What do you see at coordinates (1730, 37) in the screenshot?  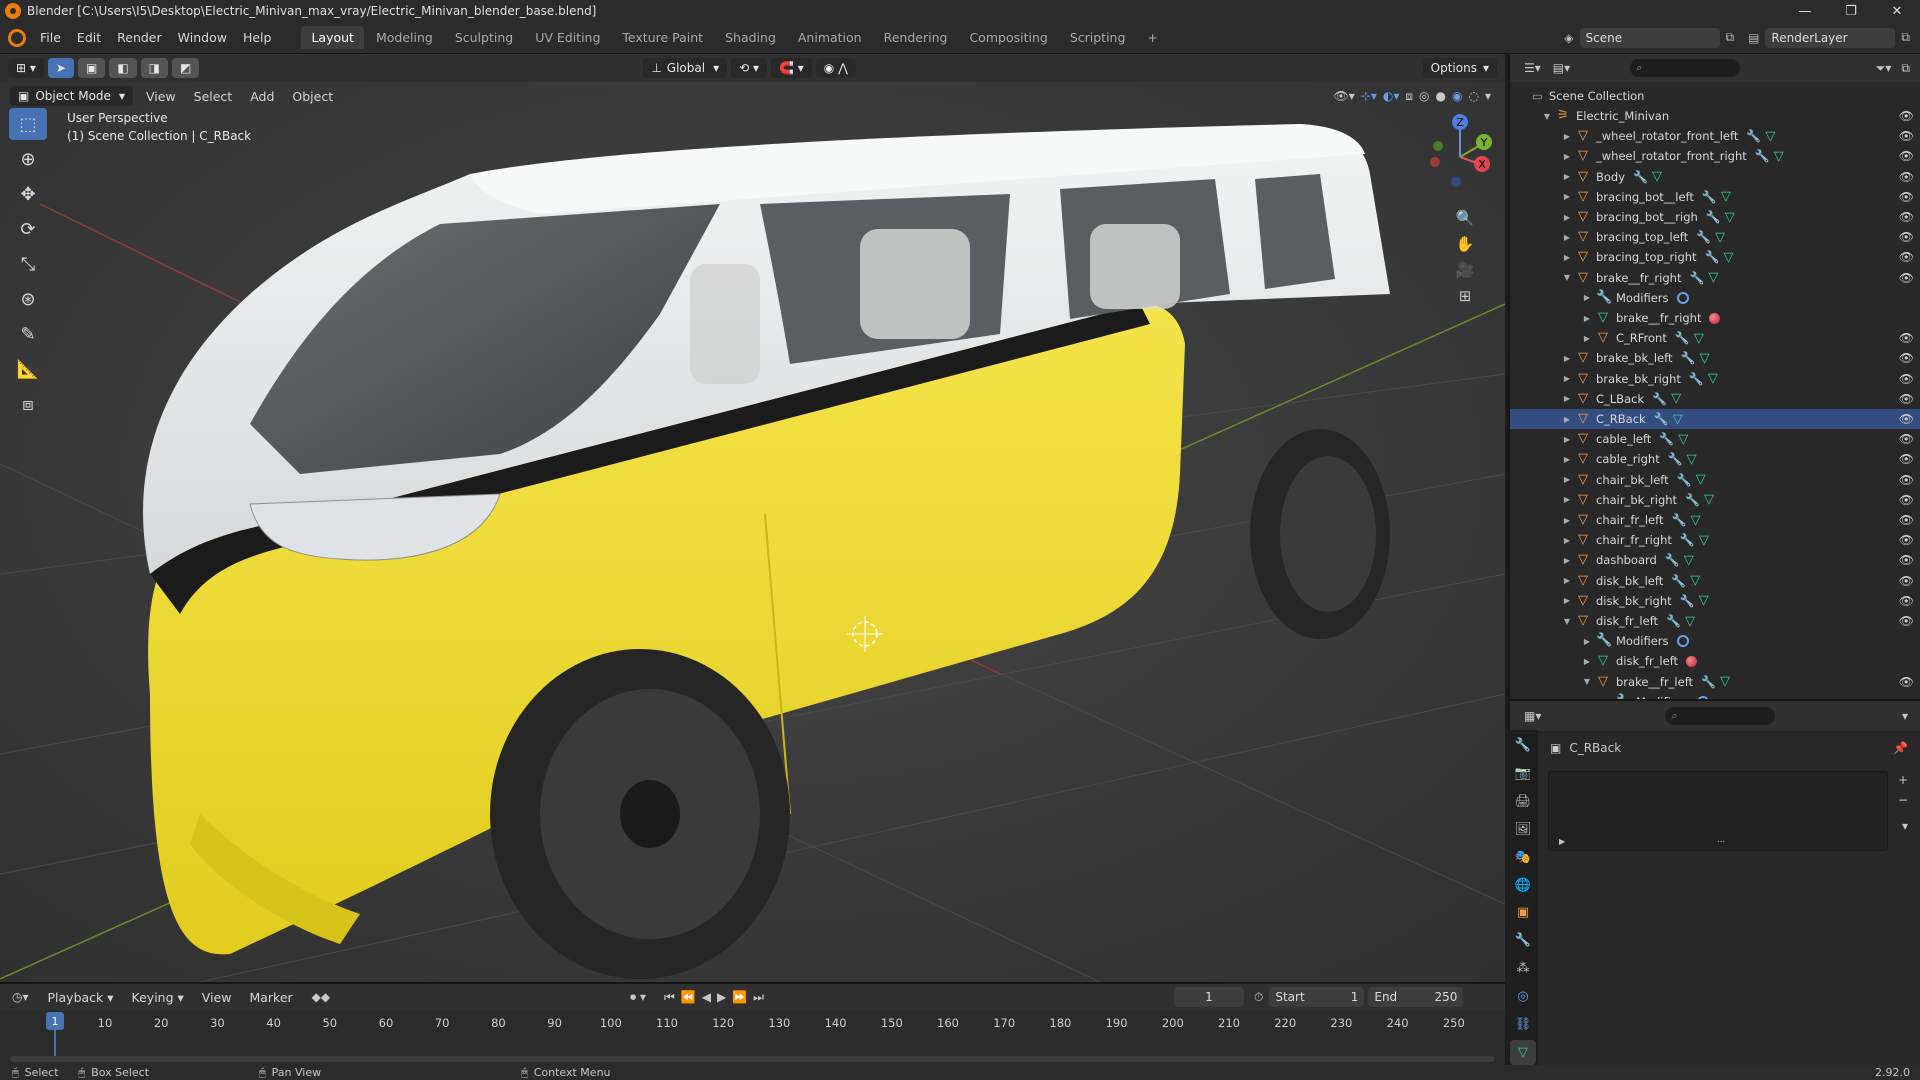 I see `new-scene-icon: ⧉` at bounding box center [1730, 37].